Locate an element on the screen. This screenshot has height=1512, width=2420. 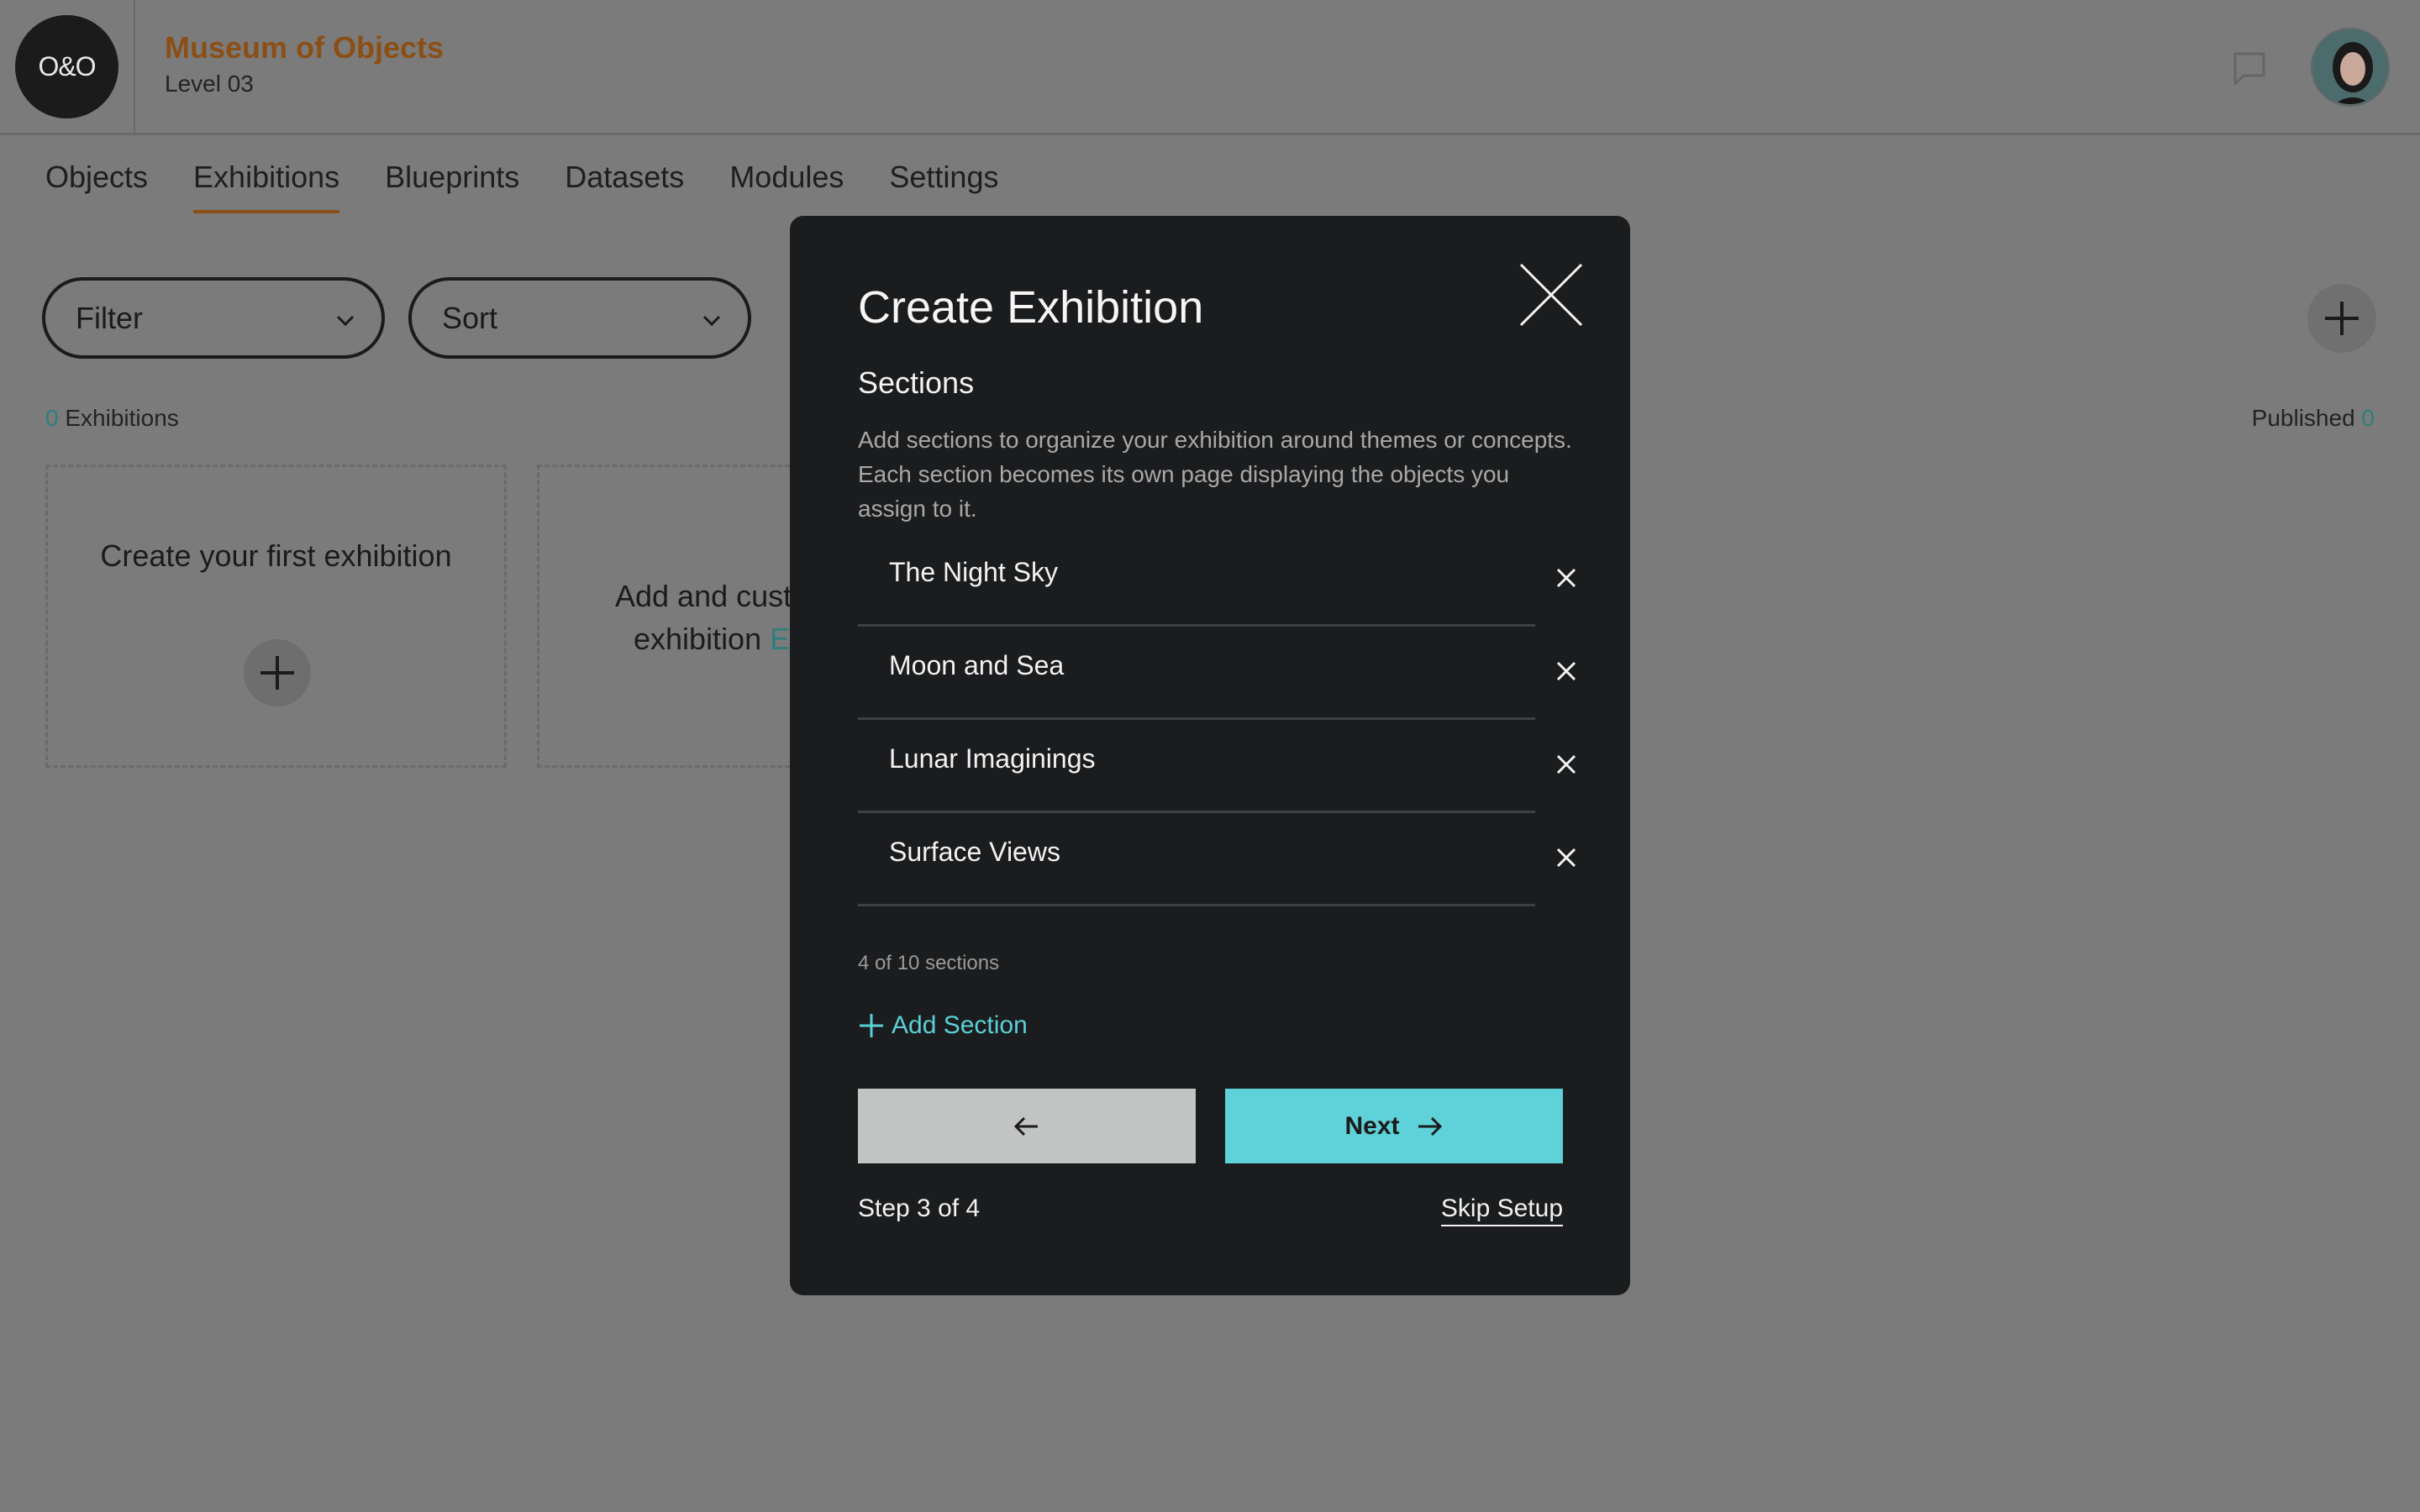
museum-level: Level 03 is located at coordinates (210, 84).